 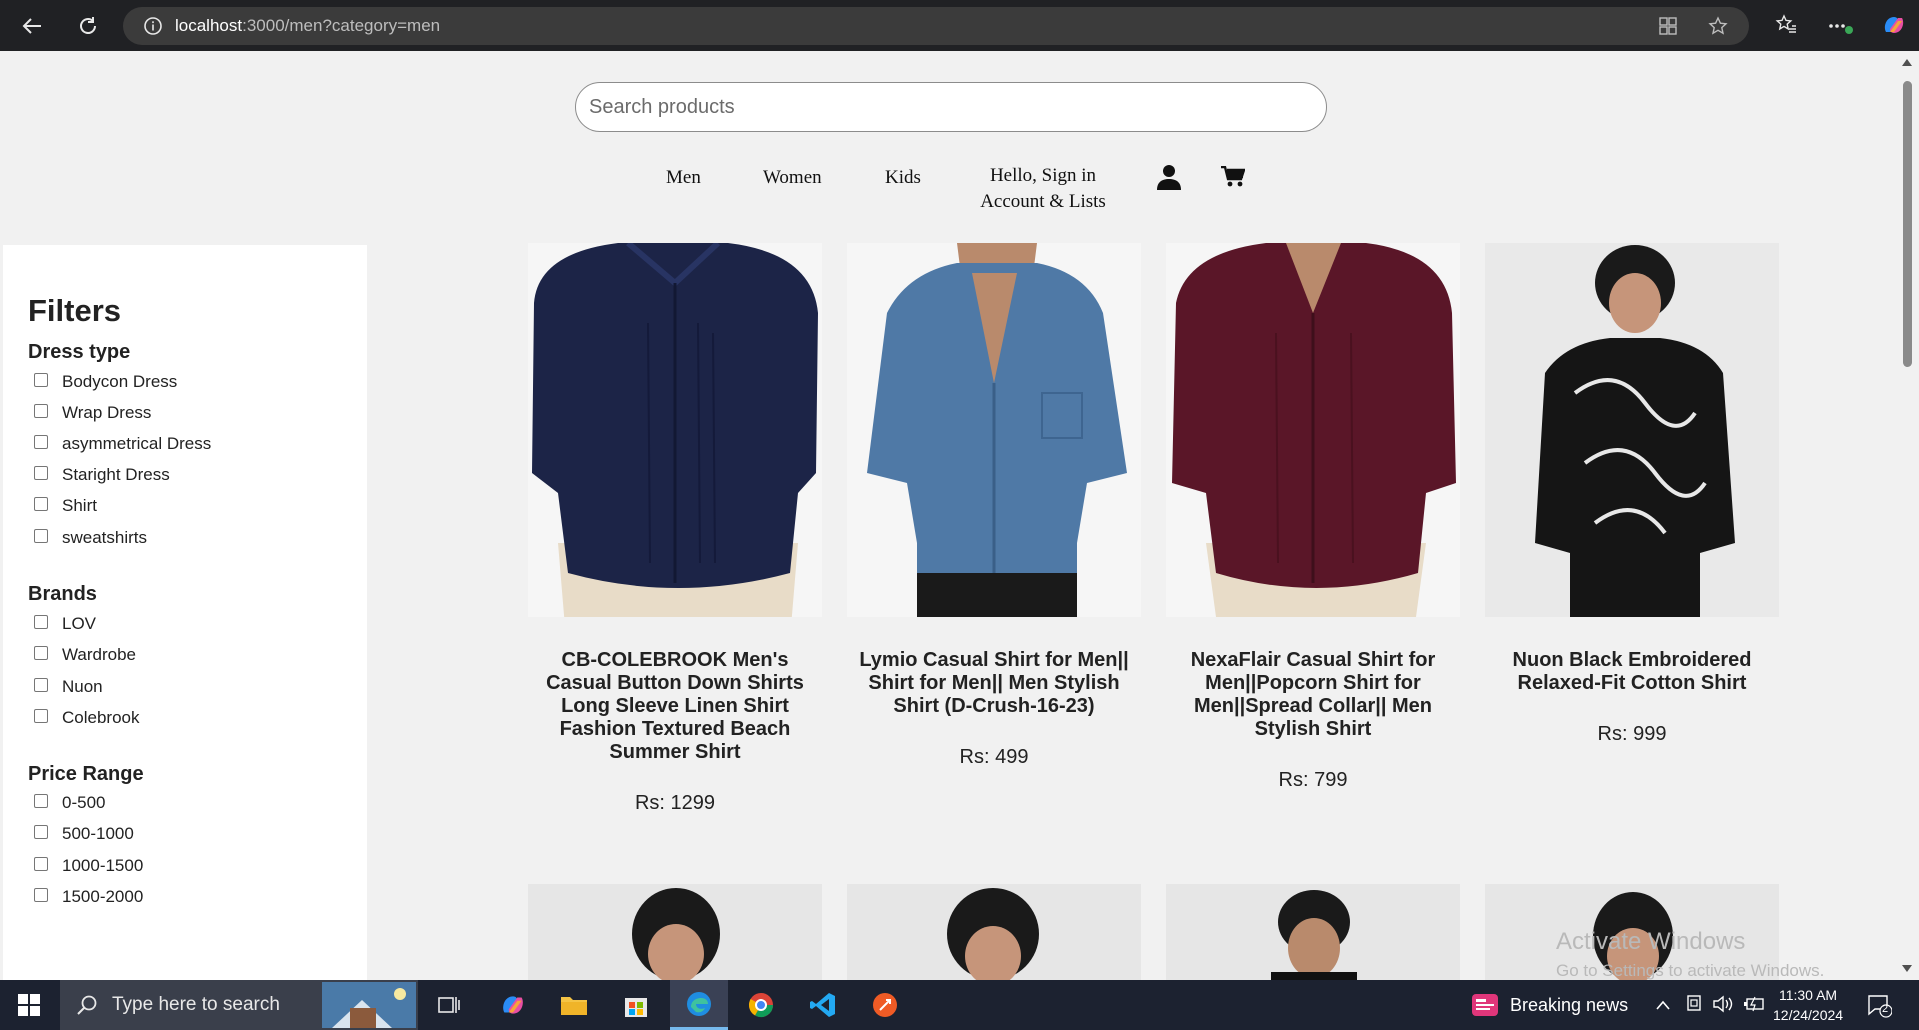 I want to click on checkbox-label: Wrap Dress, so click(x=107, y=412).